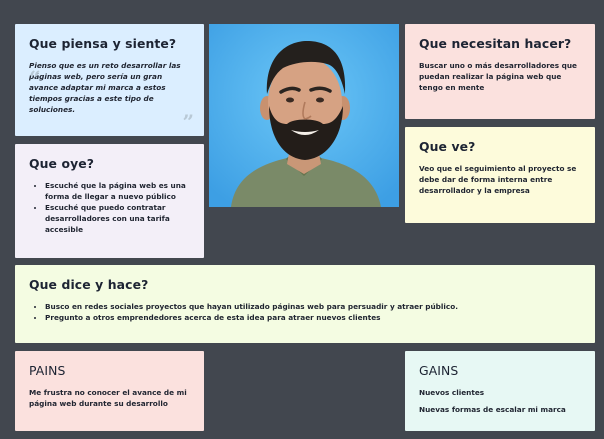 This screenshot has height=439, width=604. I want to click on open-quote-icon: “, so click(35, 78).